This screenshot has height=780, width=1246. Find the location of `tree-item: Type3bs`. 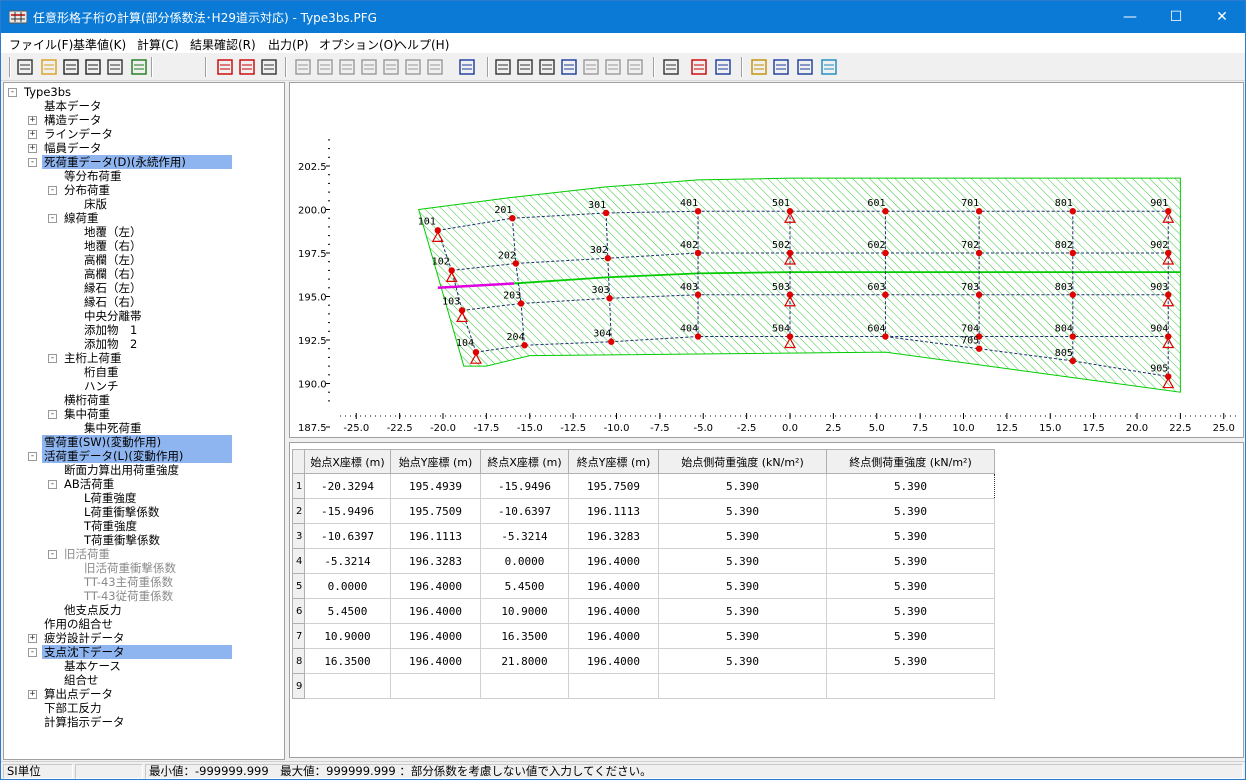

tree-item: Type3bs is located at coordinates (46, 92).